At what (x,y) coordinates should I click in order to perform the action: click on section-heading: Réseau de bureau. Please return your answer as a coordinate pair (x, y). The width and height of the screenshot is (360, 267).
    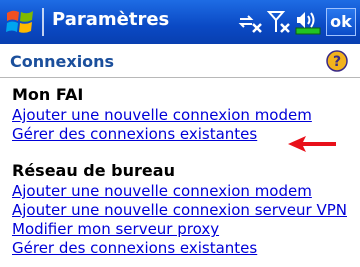
    Looking at the image, I should click on (93, 170).